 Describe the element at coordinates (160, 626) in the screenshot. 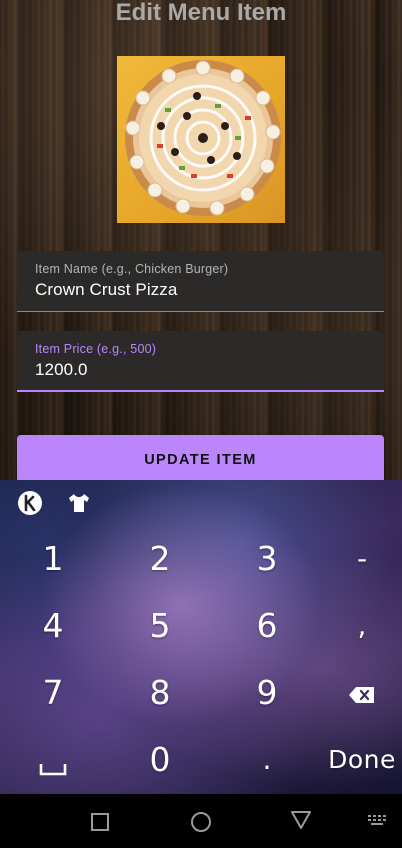

I see `key-5: 5` at that location.